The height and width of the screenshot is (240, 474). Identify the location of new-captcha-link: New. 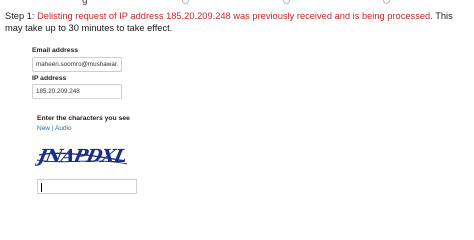
(43, 128).